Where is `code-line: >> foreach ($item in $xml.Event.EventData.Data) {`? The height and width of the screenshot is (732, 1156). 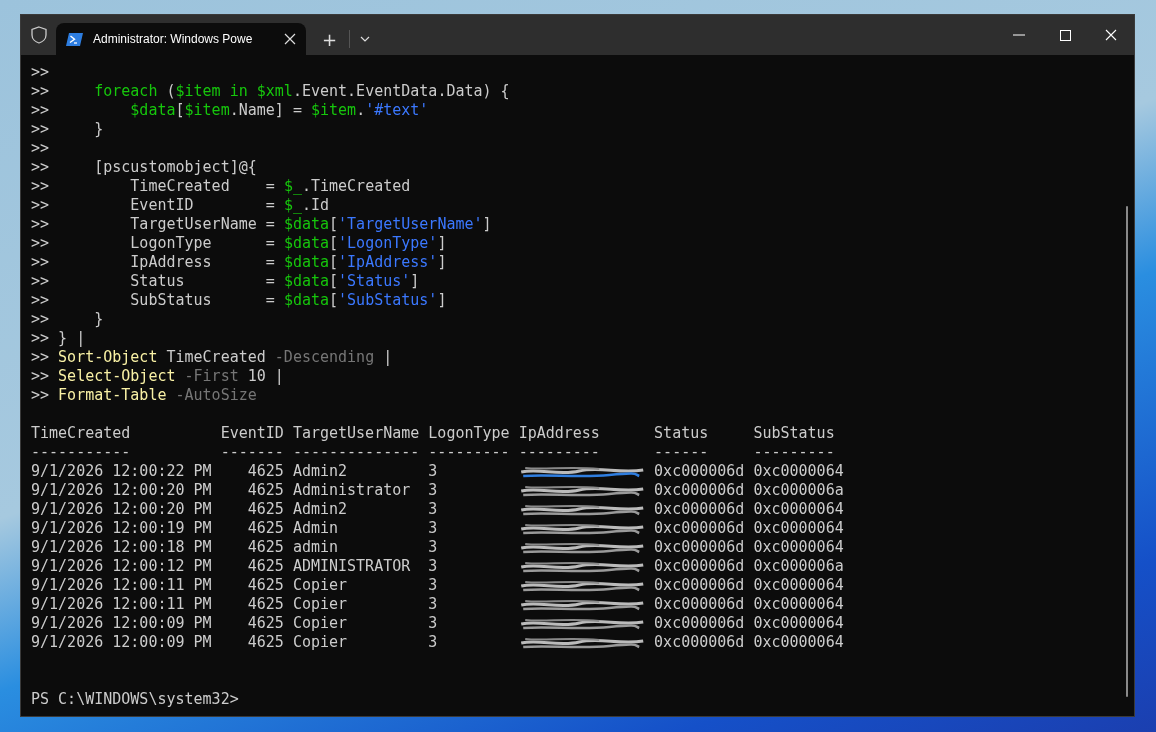 code-line: >> foreach ($item in $xml.Event.EventData.Data) { is located at coordinates (271, 91).